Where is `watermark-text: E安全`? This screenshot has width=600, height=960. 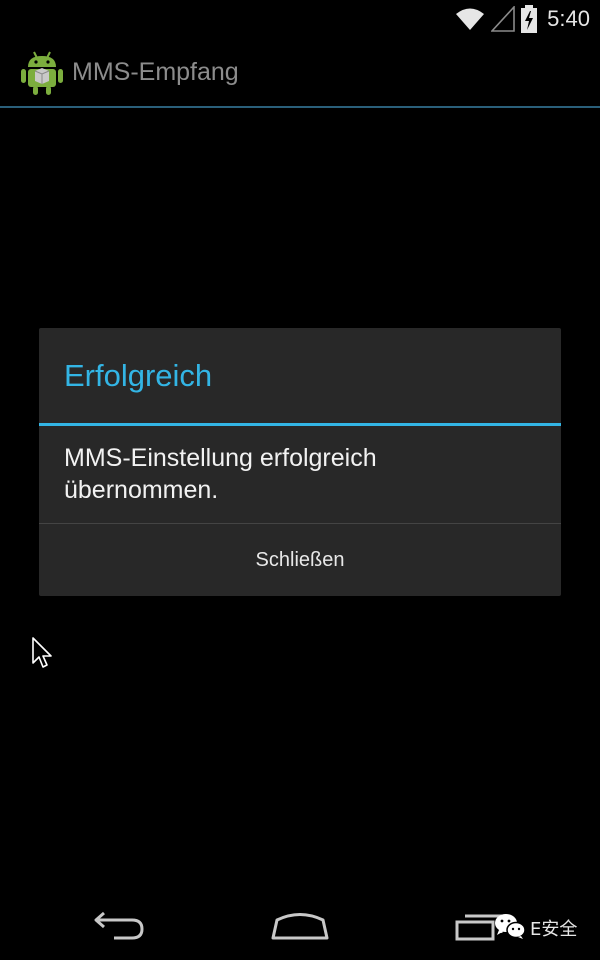
watermark-text: E安全 is located at coordinates (554, 929).